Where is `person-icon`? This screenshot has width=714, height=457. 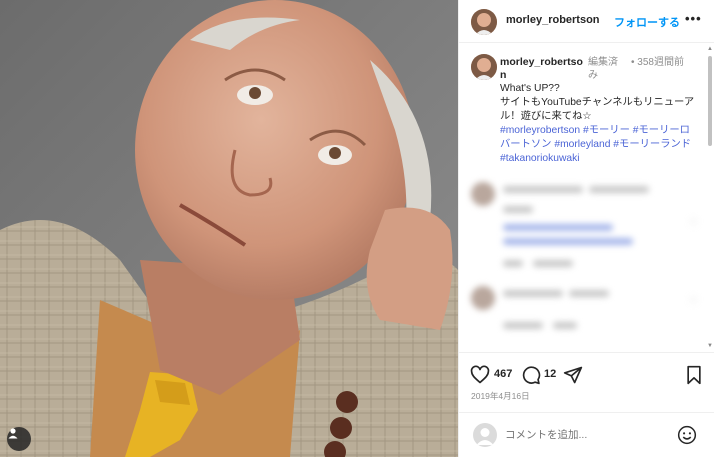 person-icon is located at coordinates (13, 433).